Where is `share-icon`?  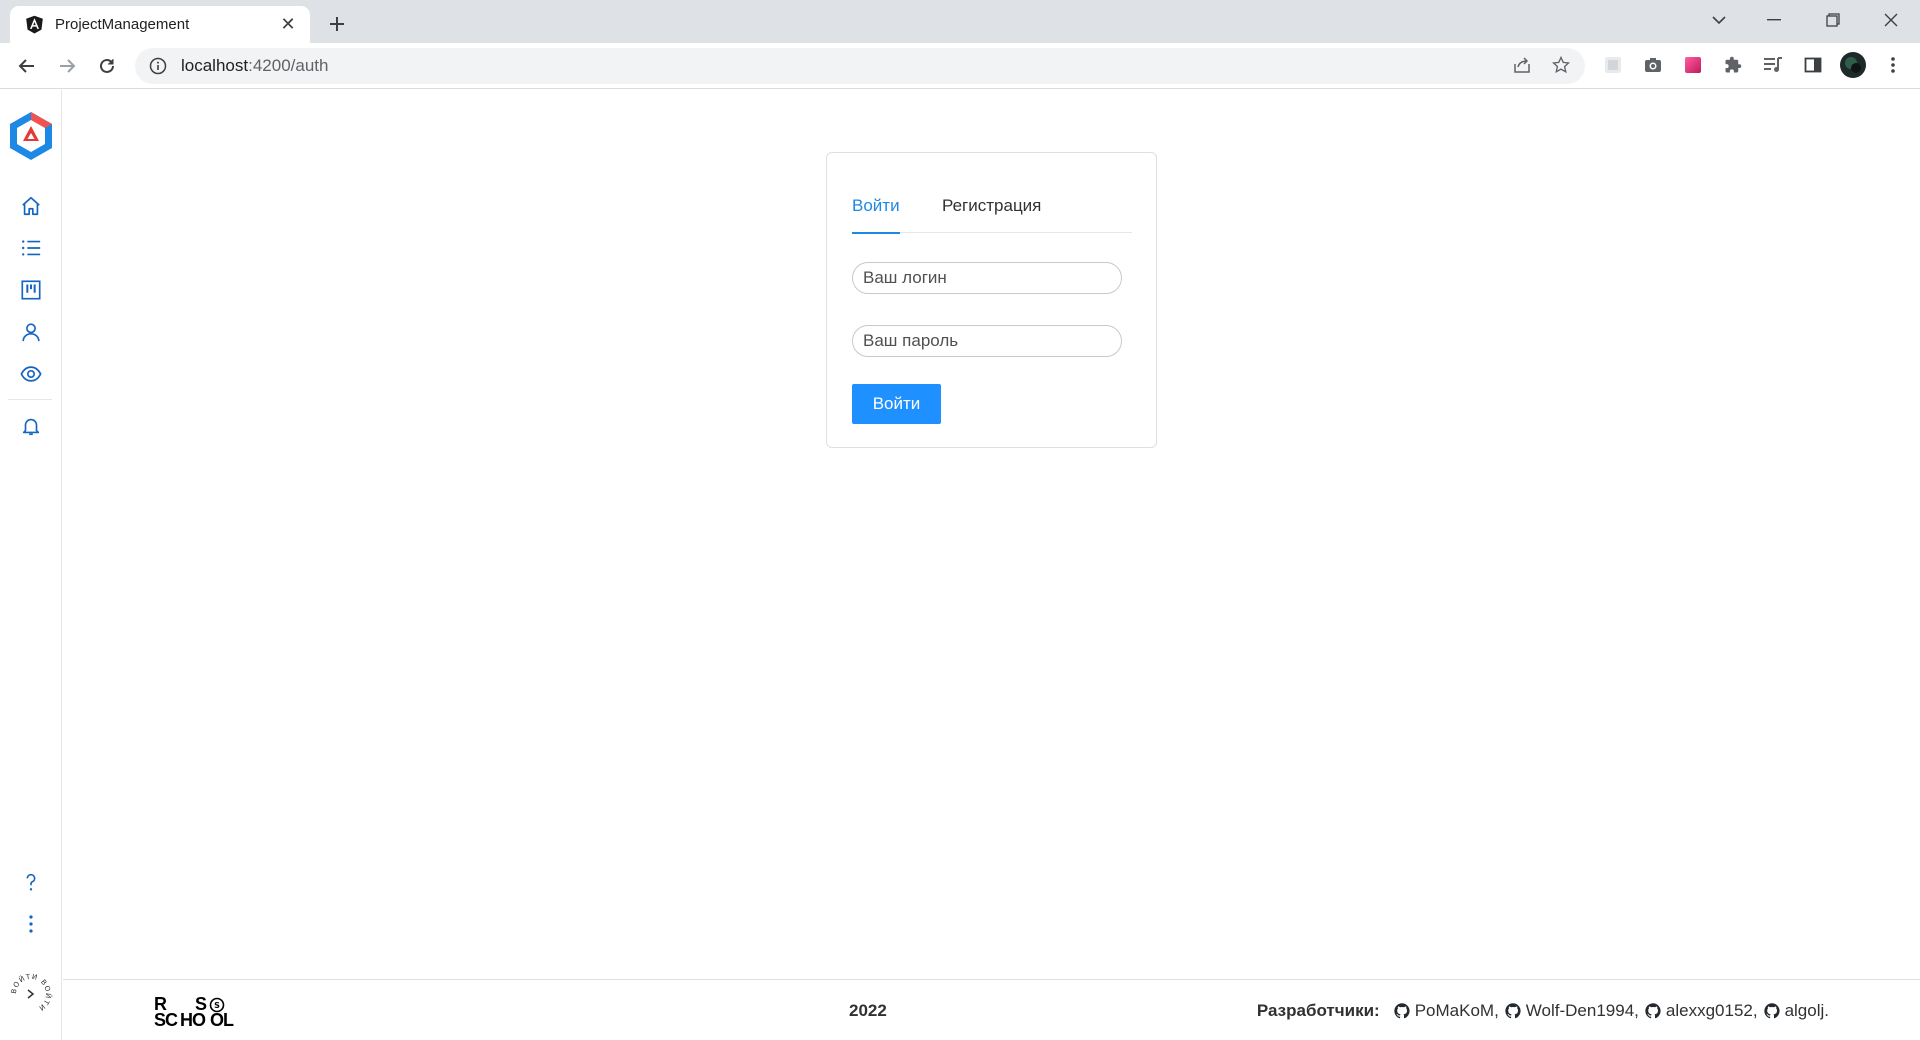 share-icon is located at coordinates (1522, 65).